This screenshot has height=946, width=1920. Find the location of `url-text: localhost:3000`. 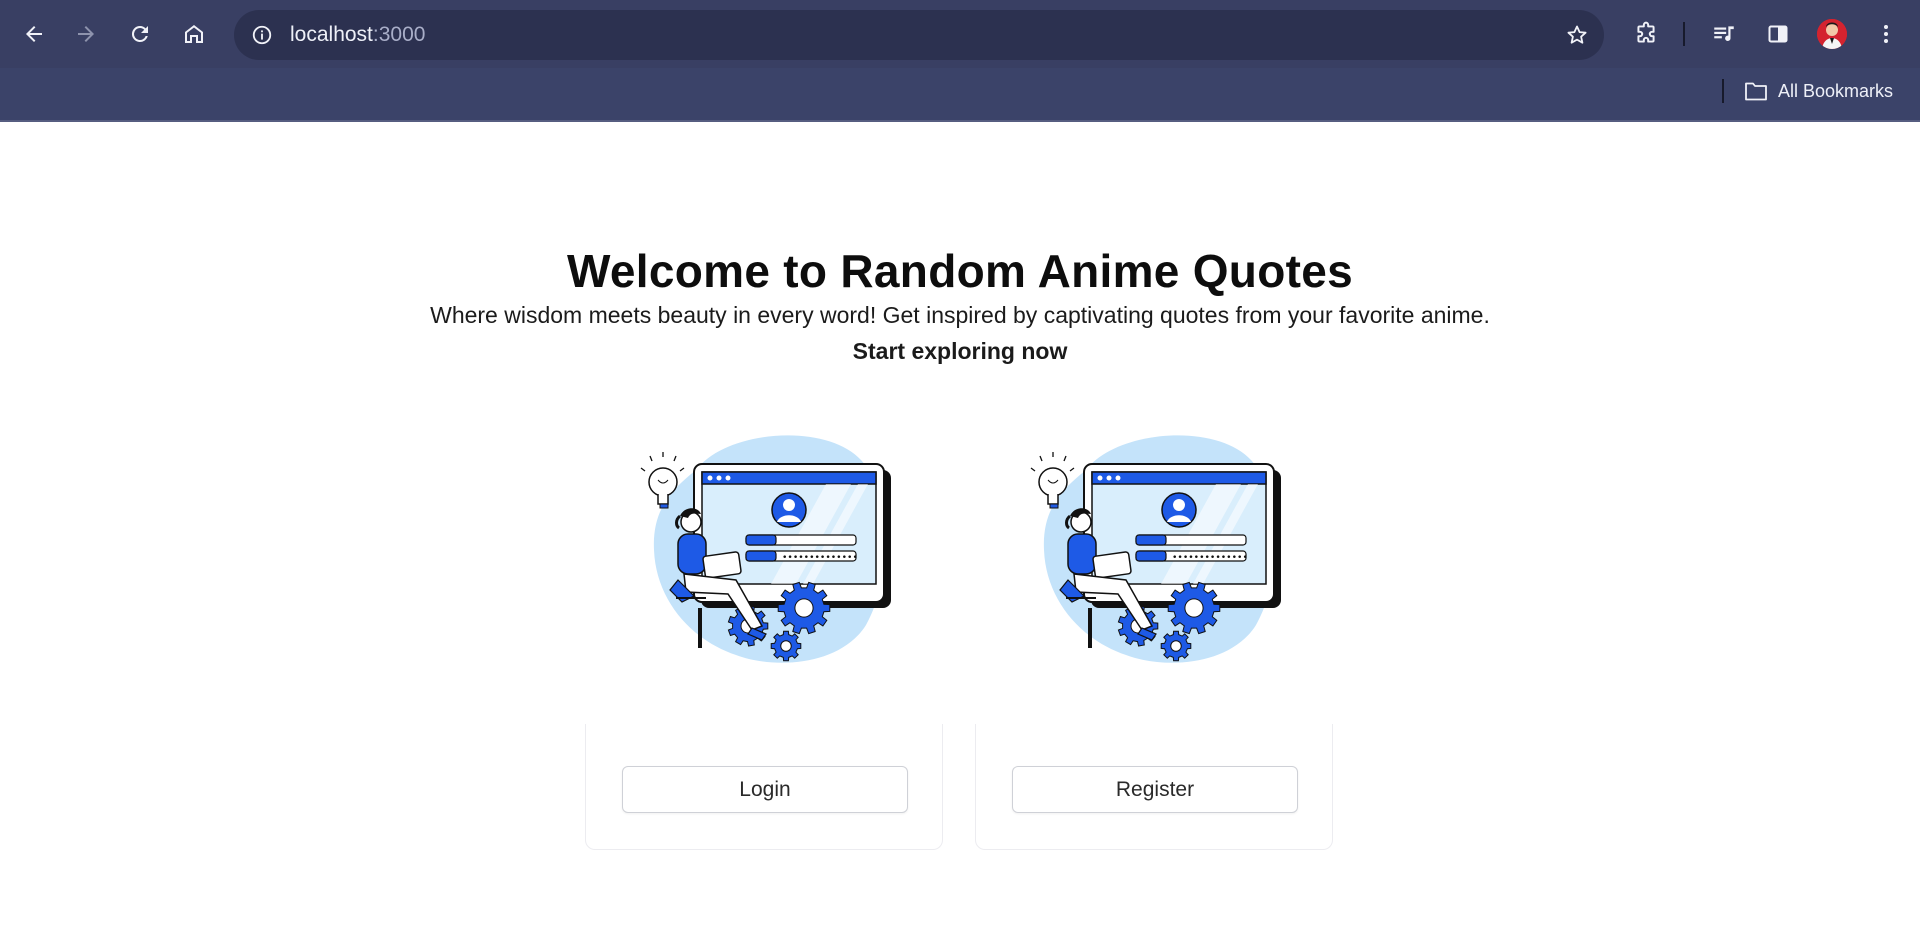

url-text: localhost:3000 is located at coordinates (357, 35).